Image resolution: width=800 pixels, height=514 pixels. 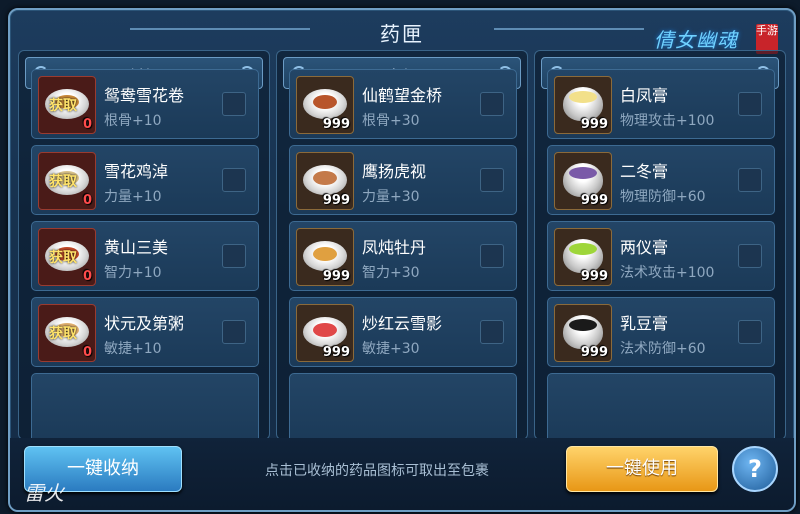 What do you see at coordinates (133, 273) in the screenshot?
I see `item-attribute: 智力+10` at bounding box center [133, 273].